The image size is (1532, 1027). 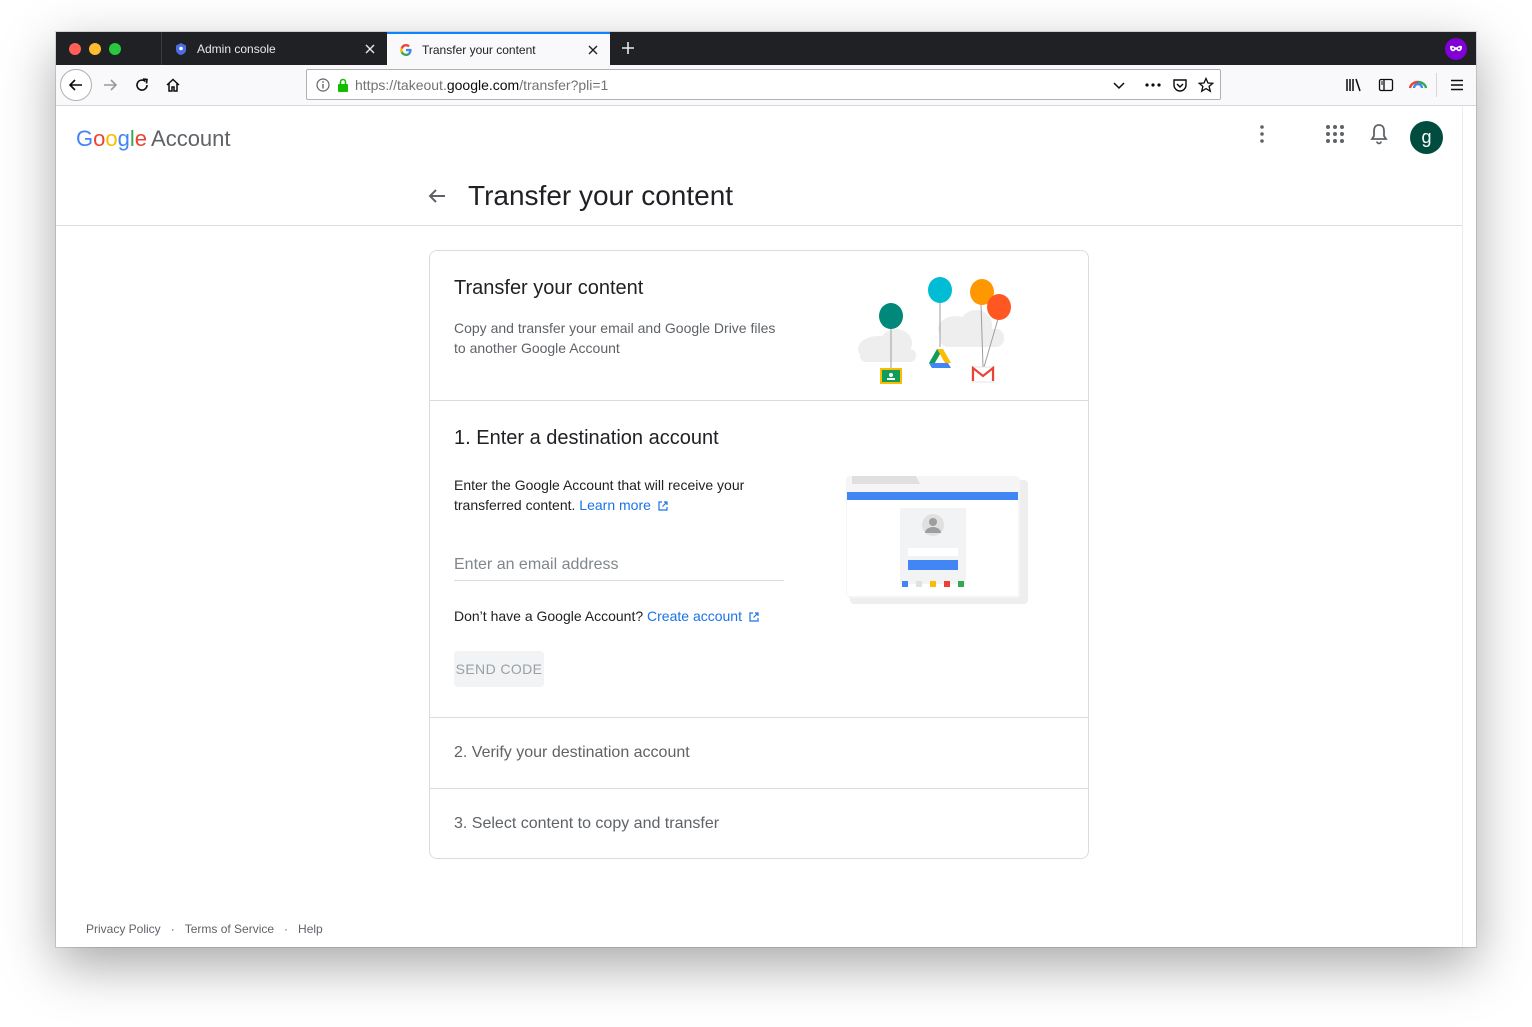 I want to click on page-title-row: Transfer your content, so click(x=579, y=196).